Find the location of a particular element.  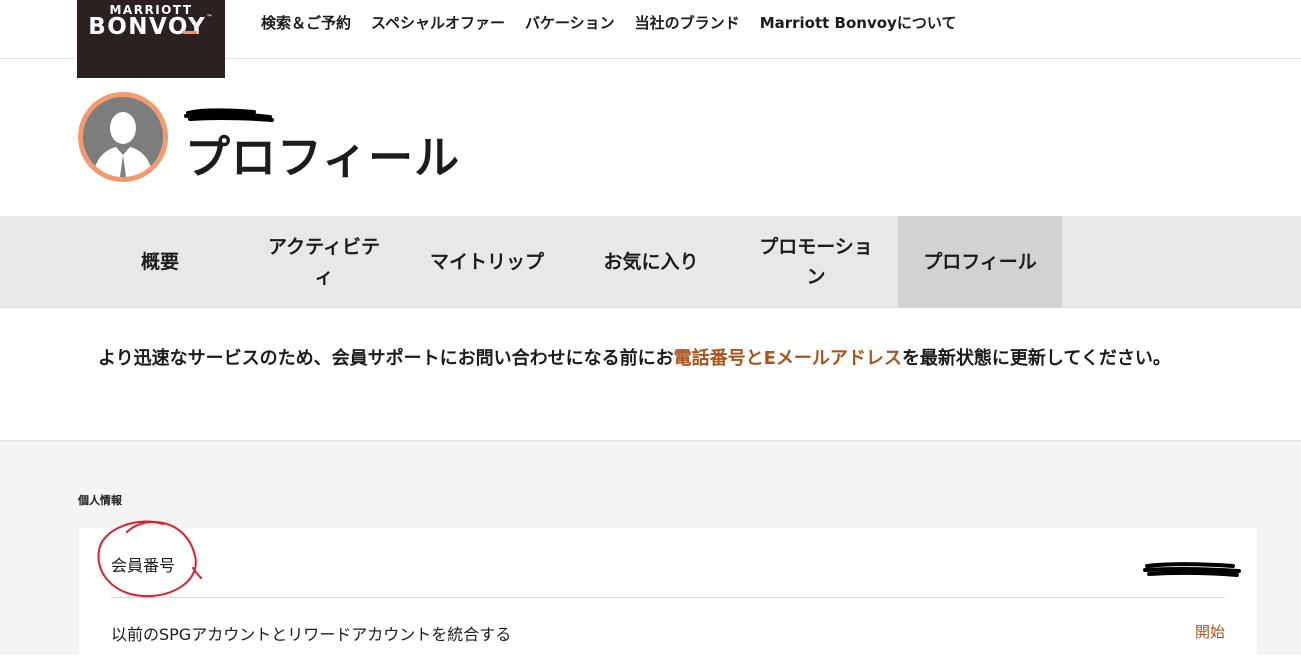

user-avatar-icon is located at coordinates (123, 137).